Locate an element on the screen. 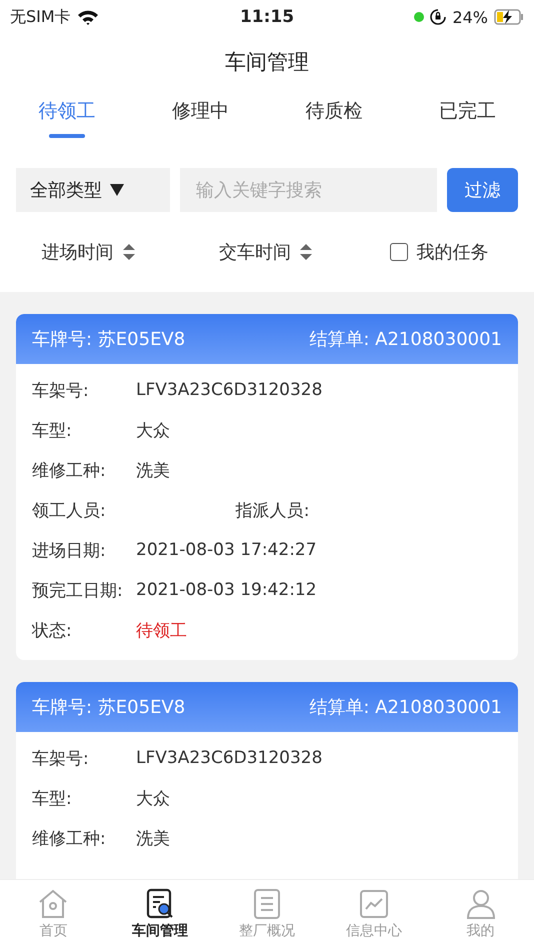 The image size is (534, 950). page-title: 车间管理 is located at coordinates (267, 62).